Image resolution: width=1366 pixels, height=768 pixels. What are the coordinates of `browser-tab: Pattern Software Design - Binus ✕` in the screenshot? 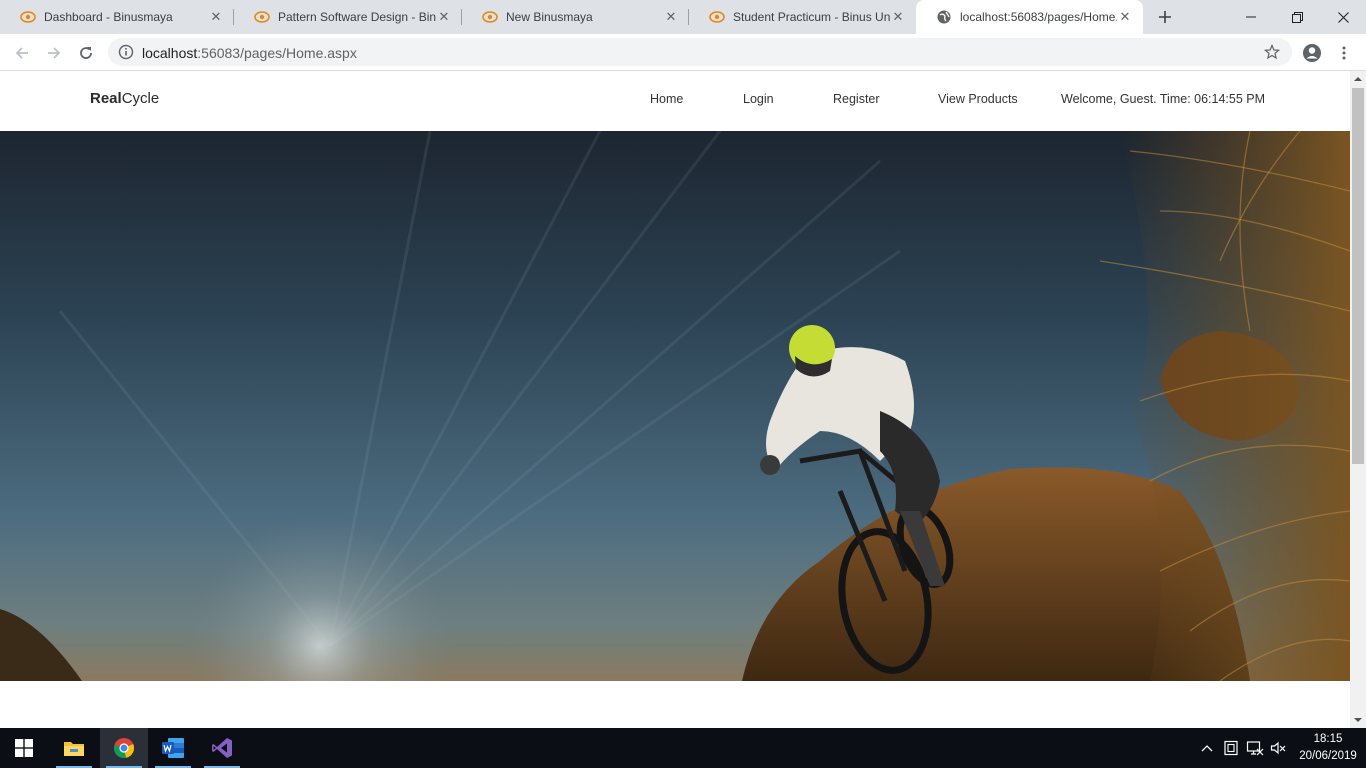 It's located at (348, 17).